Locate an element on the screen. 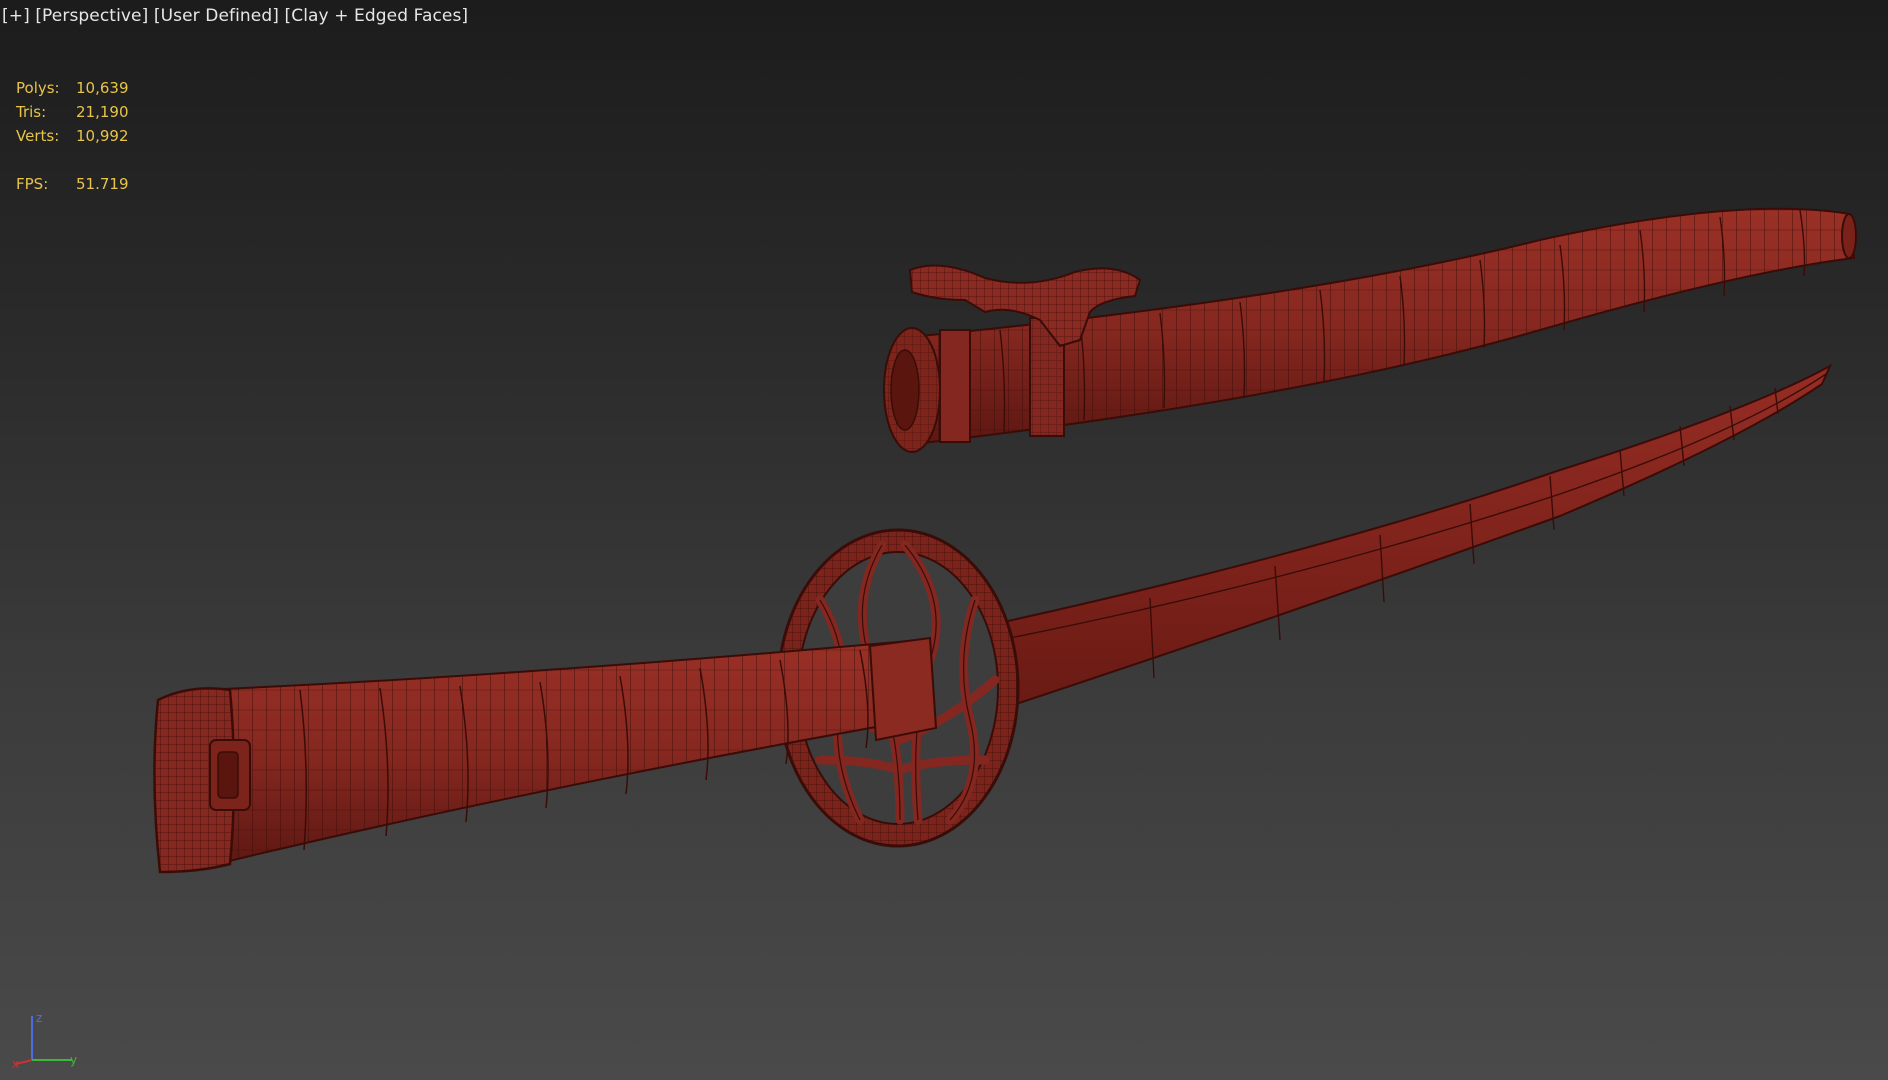 The image size is (1888, 1080). axis-gizmo-icon: z x y is located at coordinates (44, 1040).